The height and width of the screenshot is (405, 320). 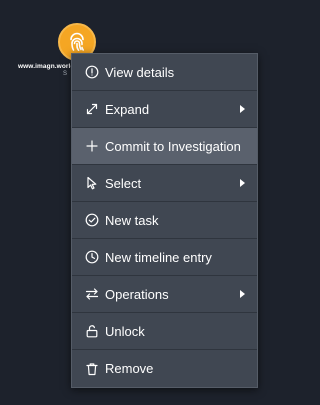 I want to click on menu-item-select: Select, so click(x=164, y=183).